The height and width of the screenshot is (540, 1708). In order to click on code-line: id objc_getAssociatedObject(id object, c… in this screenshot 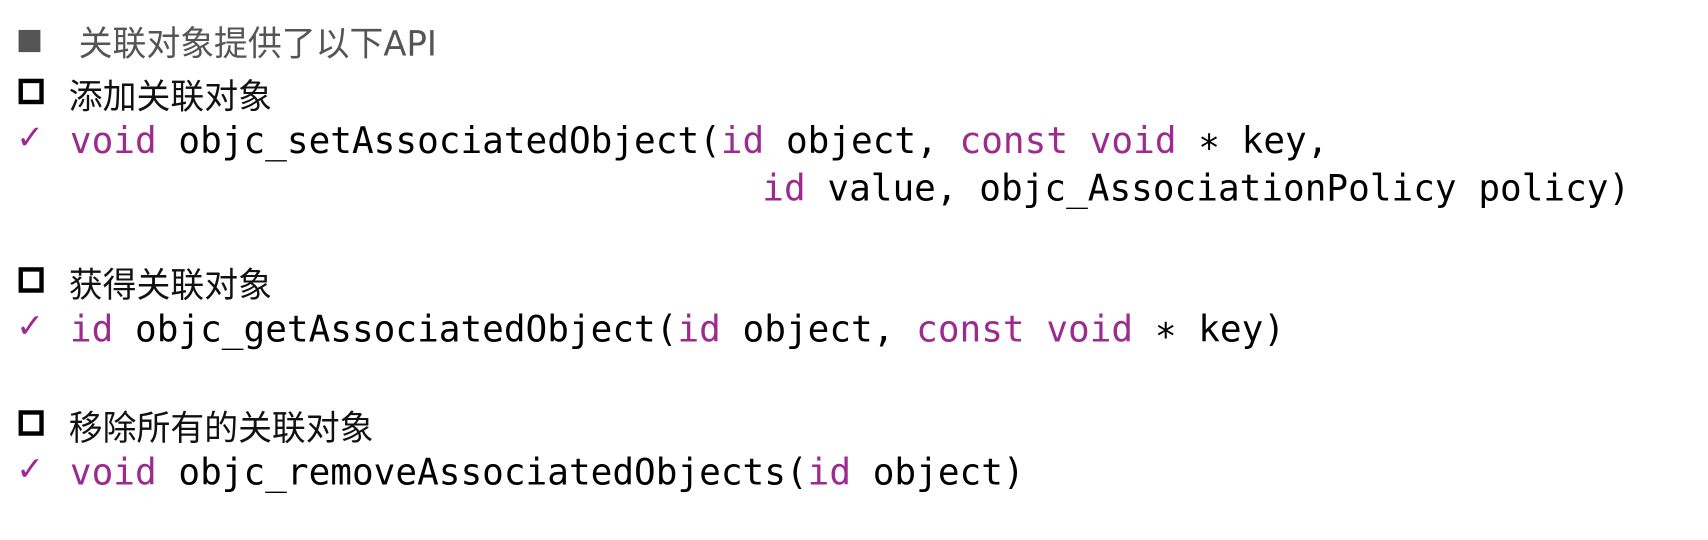, I will do `click(677, 328)`.